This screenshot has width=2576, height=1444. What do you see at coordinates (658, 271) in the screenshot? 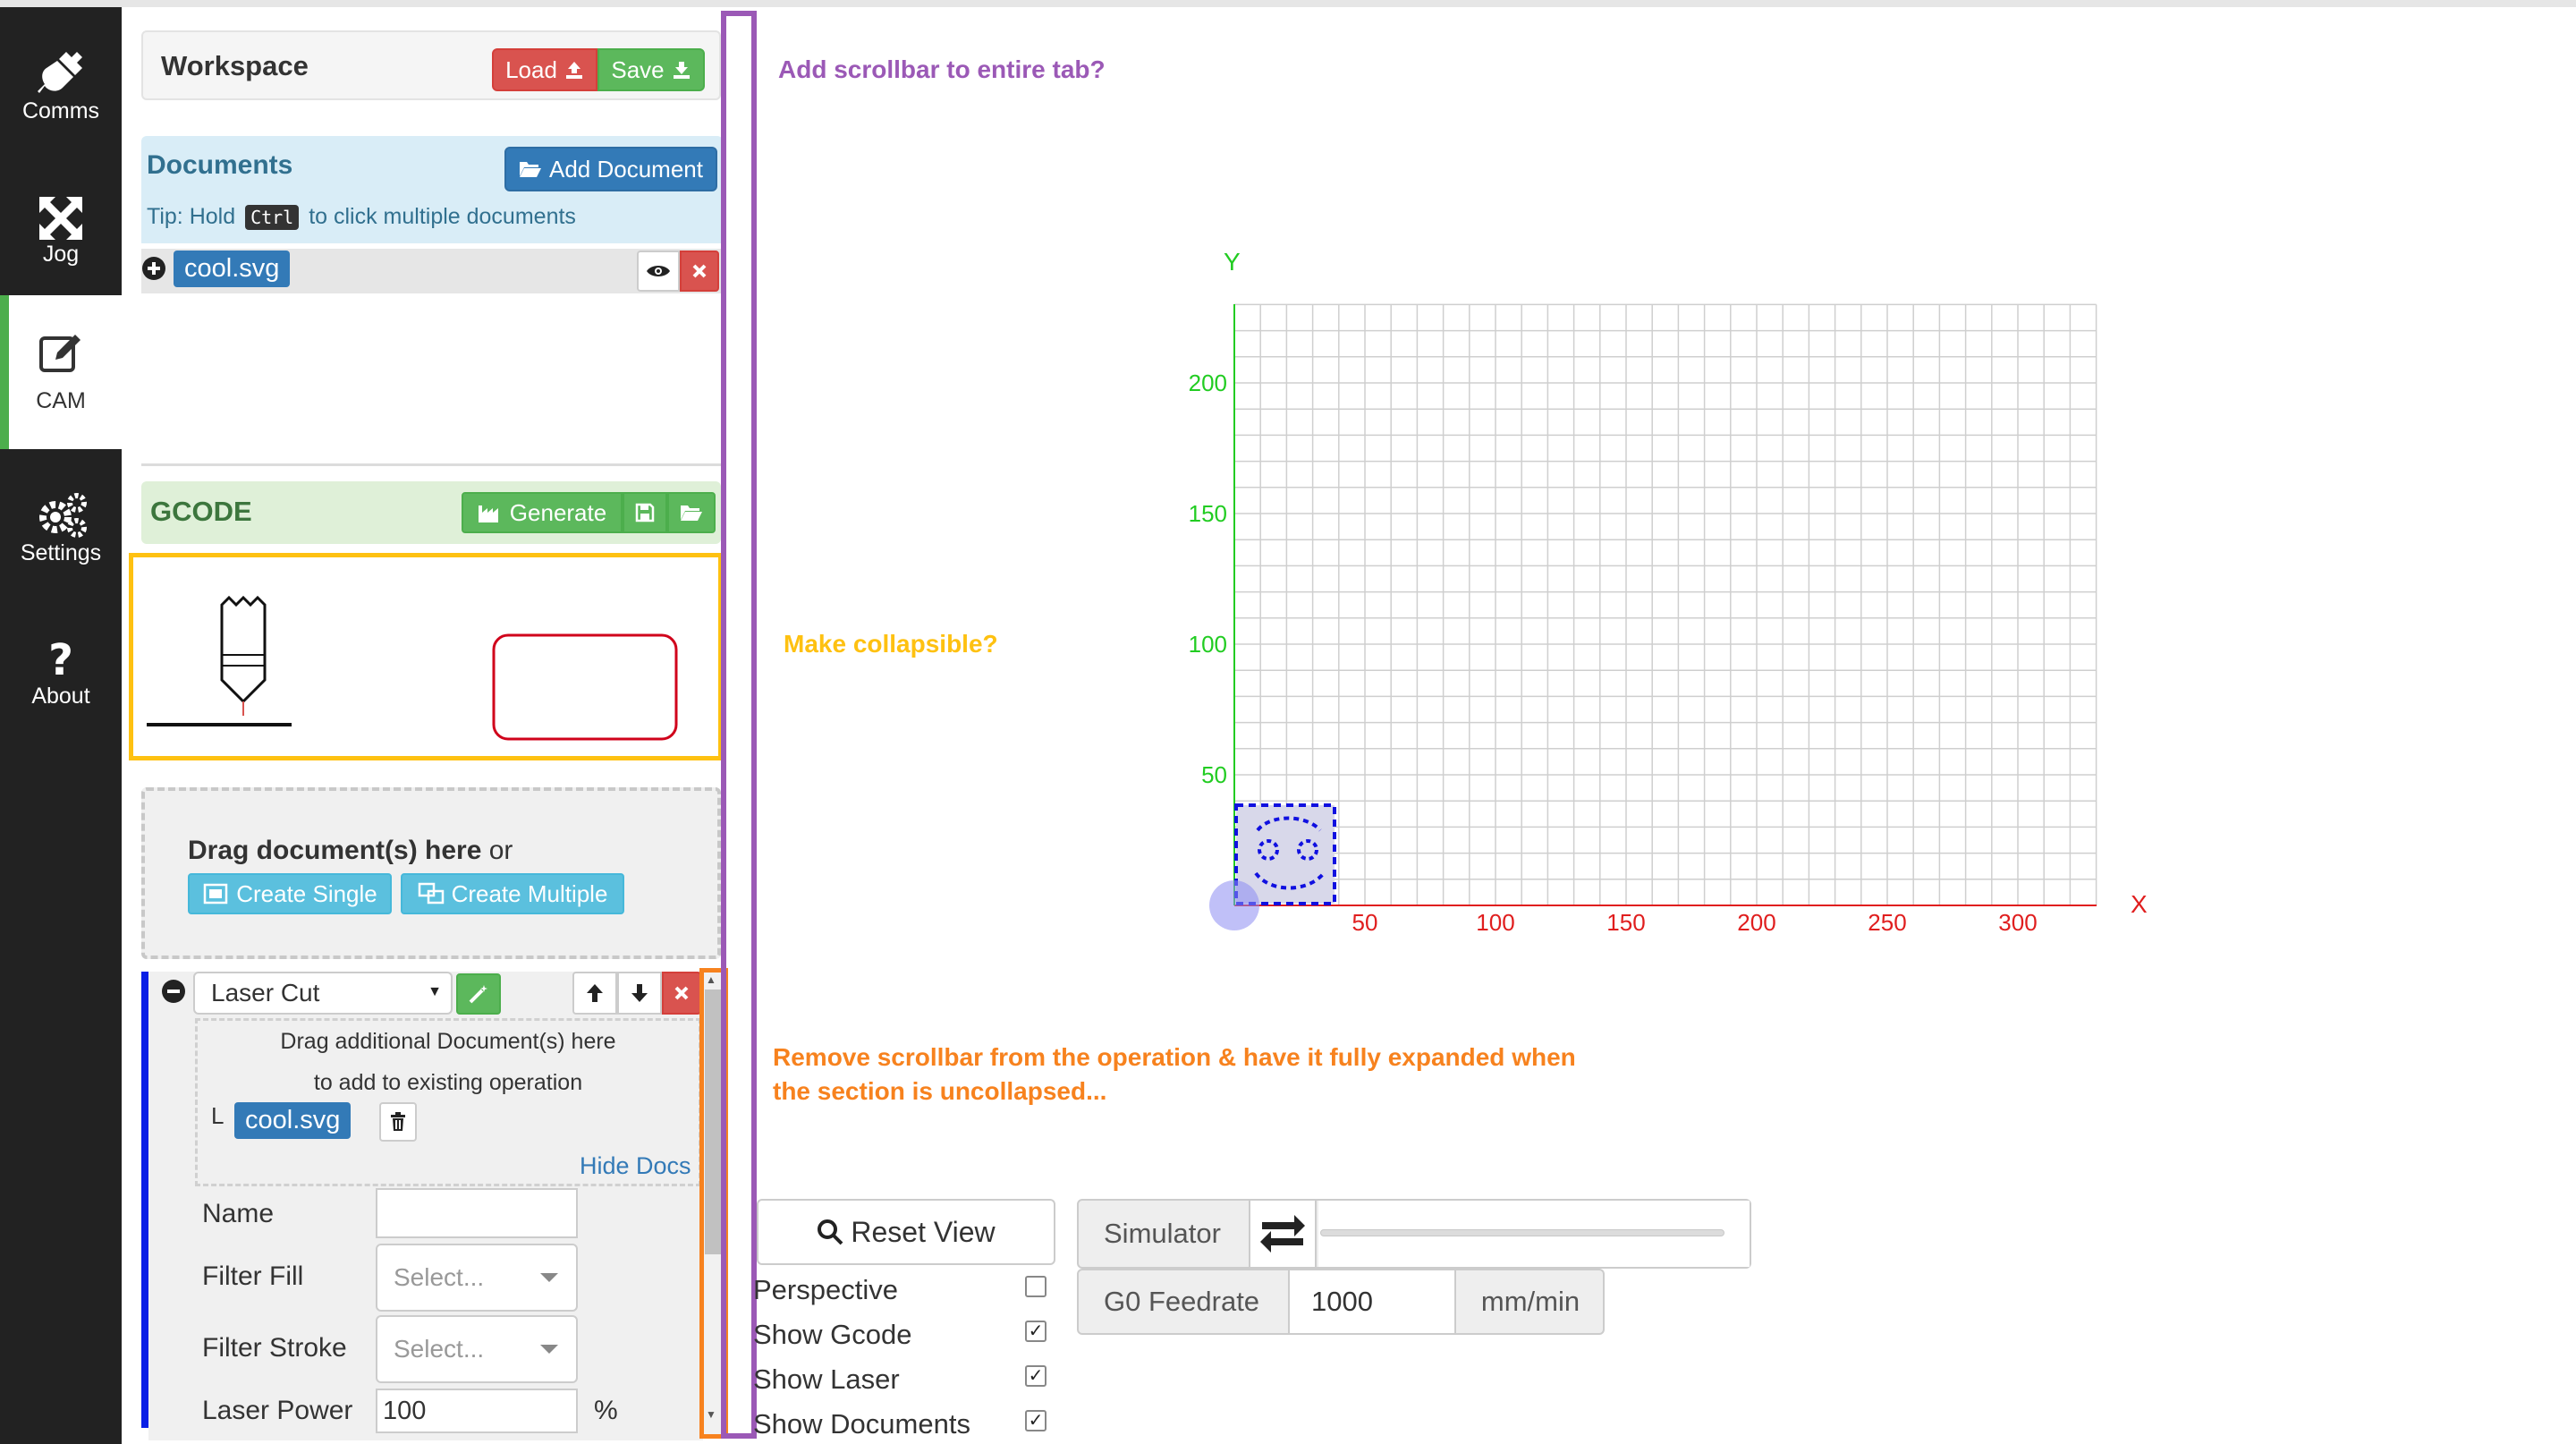
I see `toggle-visibility-button` at bounding box center [658, 271].